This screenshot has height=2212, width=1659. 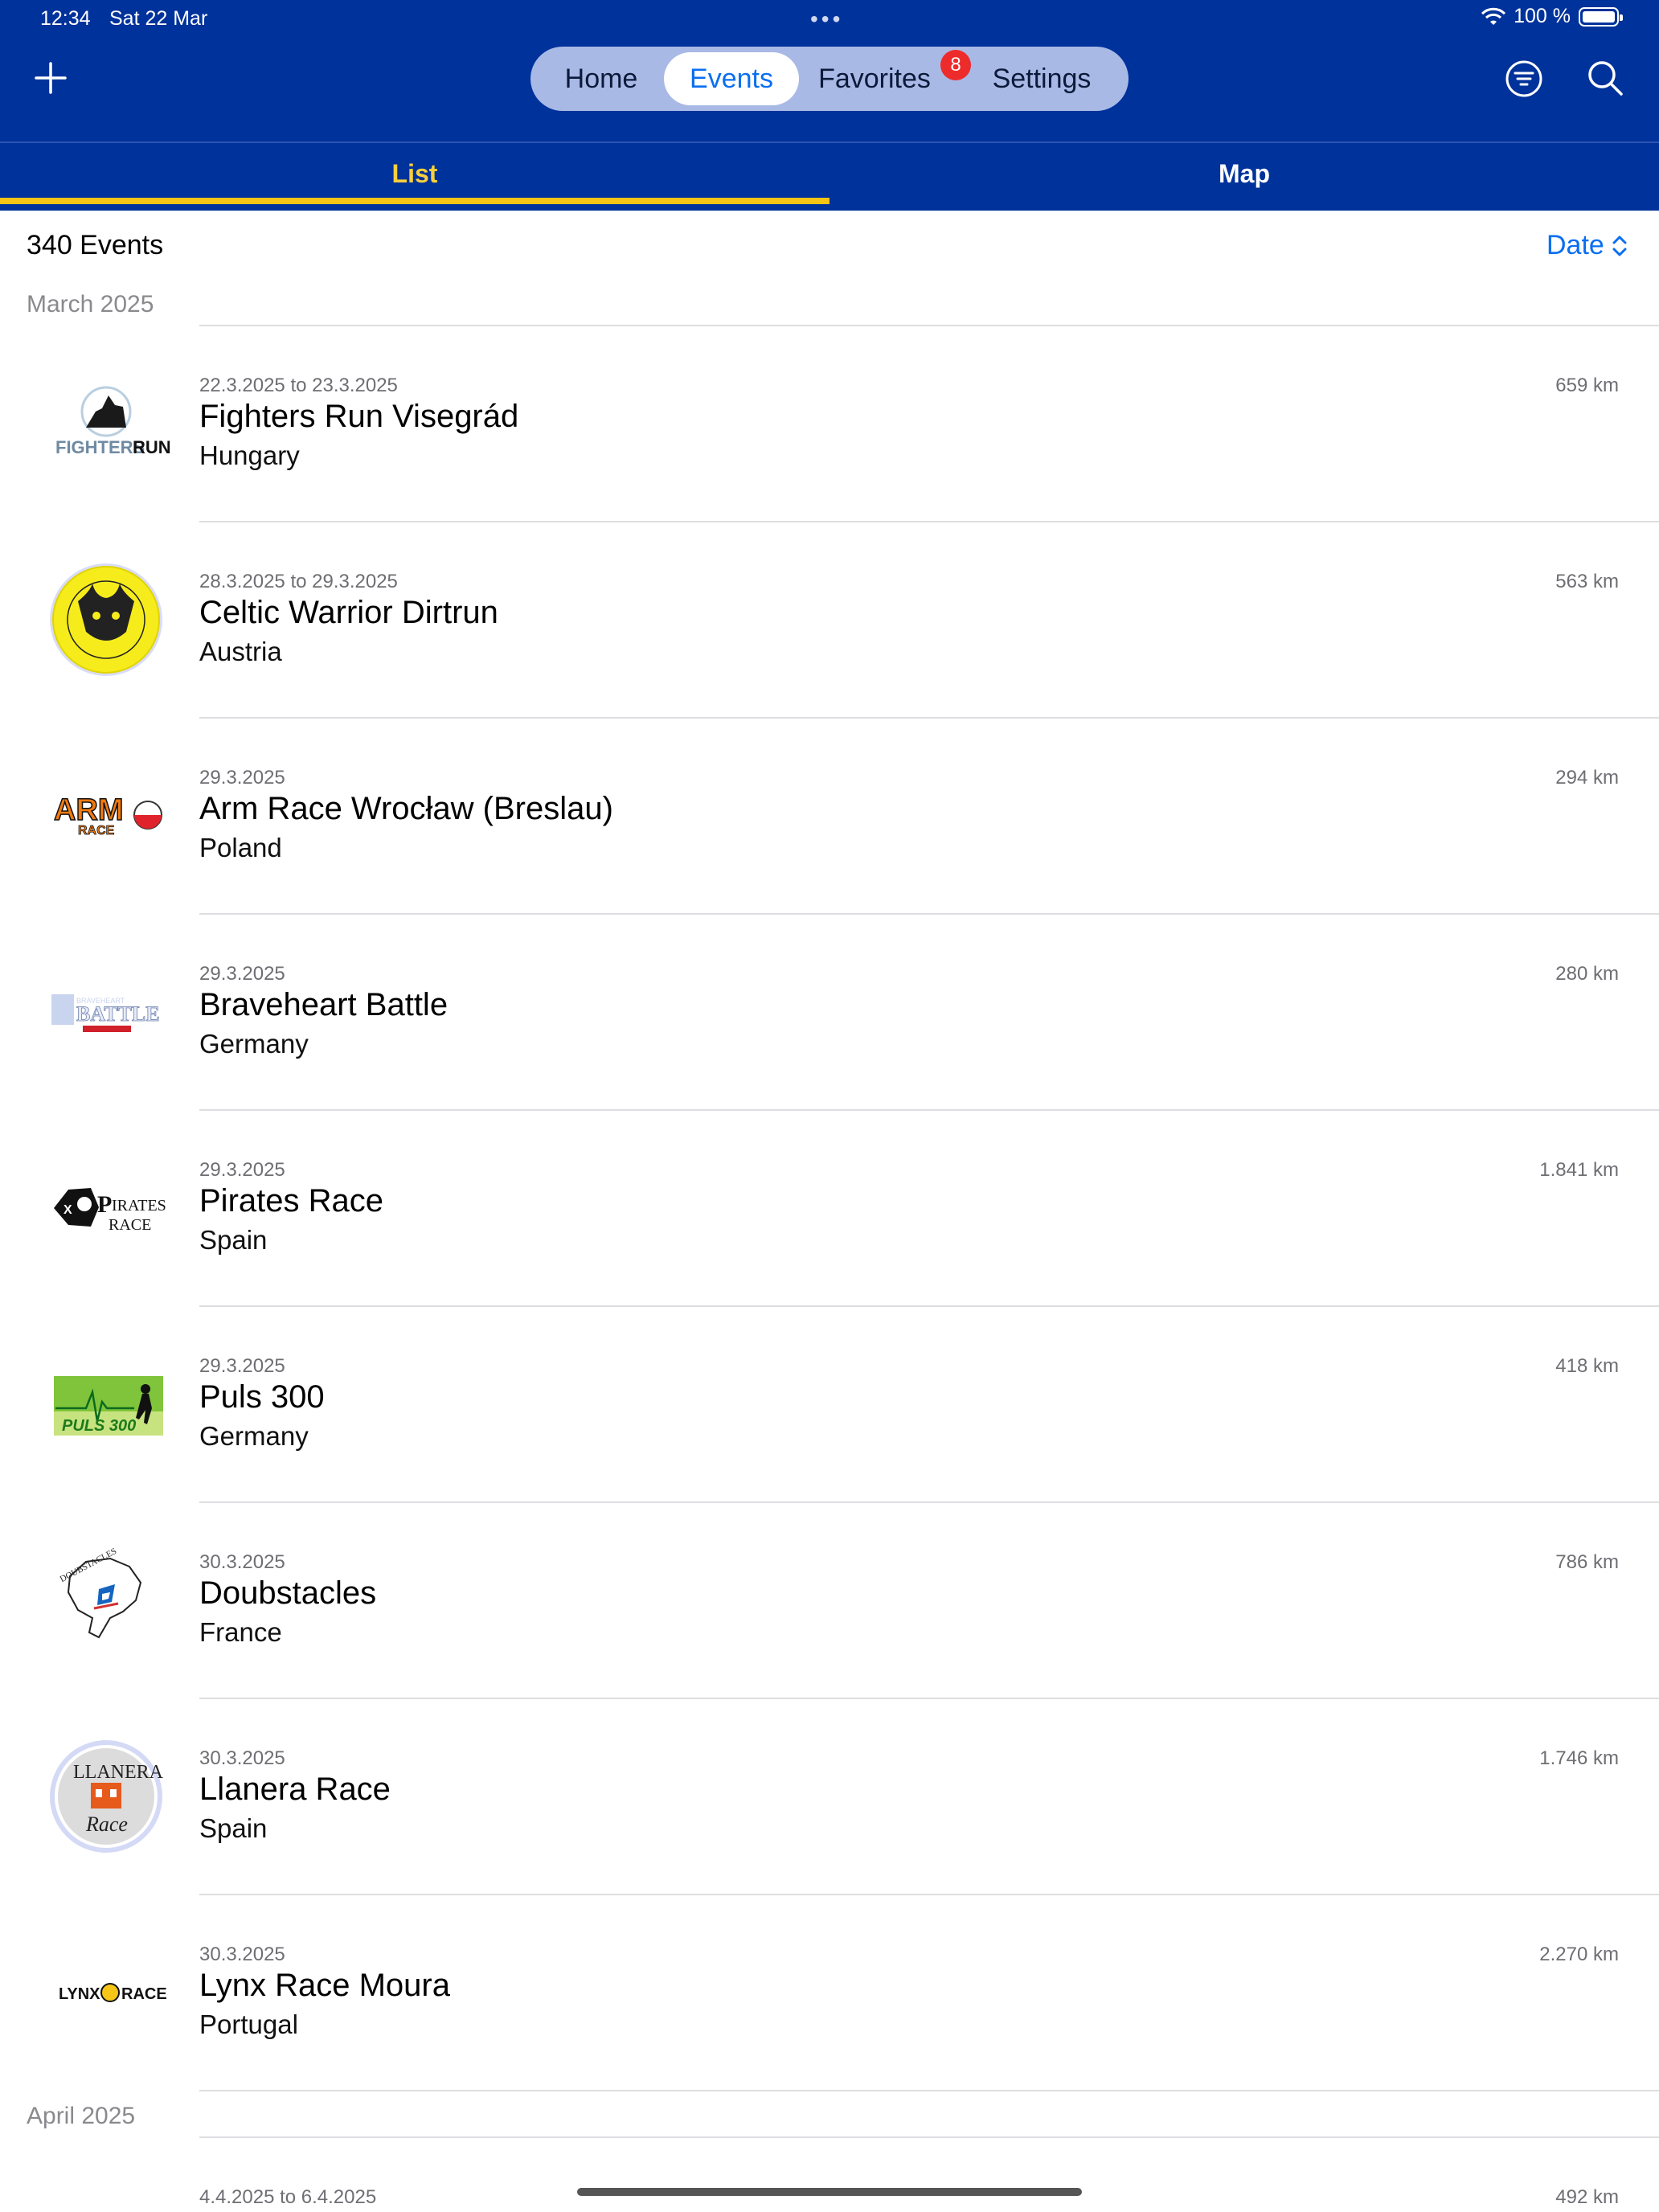 What do you see at coordinates (118, 1014) in the screenshot?
I see `svg-text: BATTLE` at bounding box center [118, 1014].